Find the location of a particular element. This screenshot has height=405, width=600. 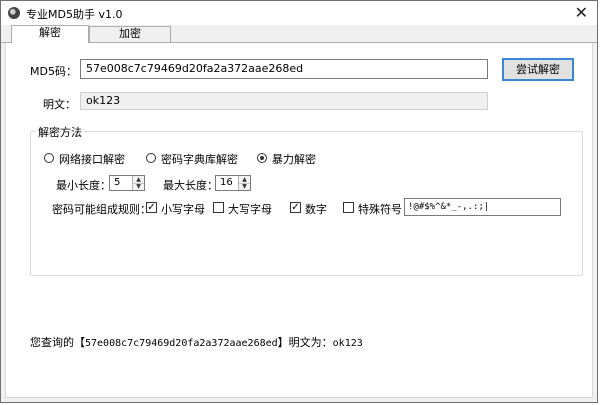

title-bar: 专业MD5助手 v1.0 ✕ is located at coordinates (299, 13).